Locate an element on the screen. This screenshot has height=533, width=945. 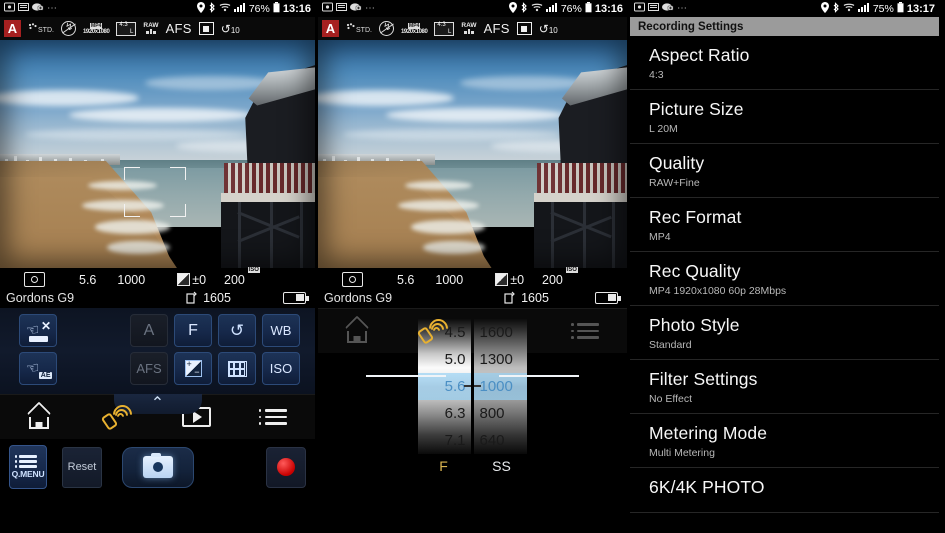
aperture-option: 5.0 is located at coordinates (444, 359).